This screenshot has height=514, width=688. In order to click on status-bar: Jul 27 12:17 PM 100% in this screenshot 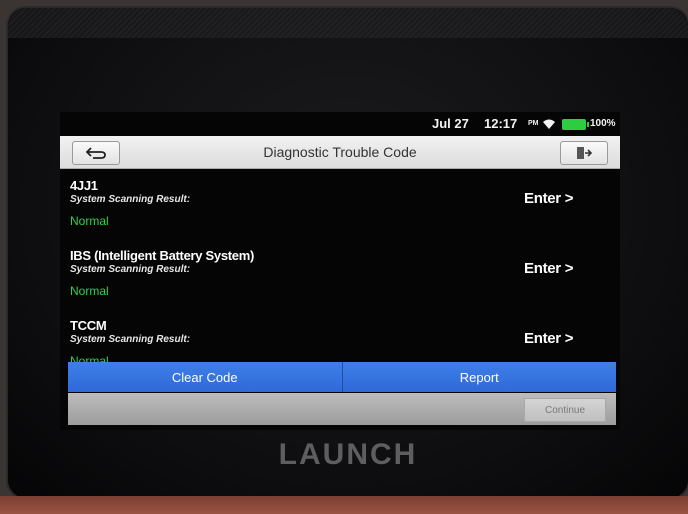, I will do `click(340, 124)`.